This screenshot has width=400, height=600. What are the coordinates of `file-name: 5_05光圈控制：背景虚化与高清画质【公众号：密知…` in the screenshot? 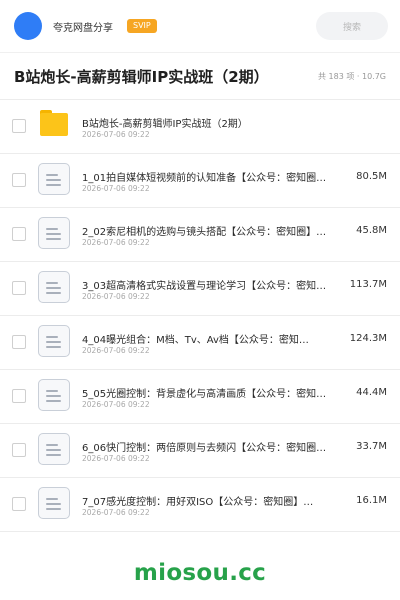 It's located at (204, 392).